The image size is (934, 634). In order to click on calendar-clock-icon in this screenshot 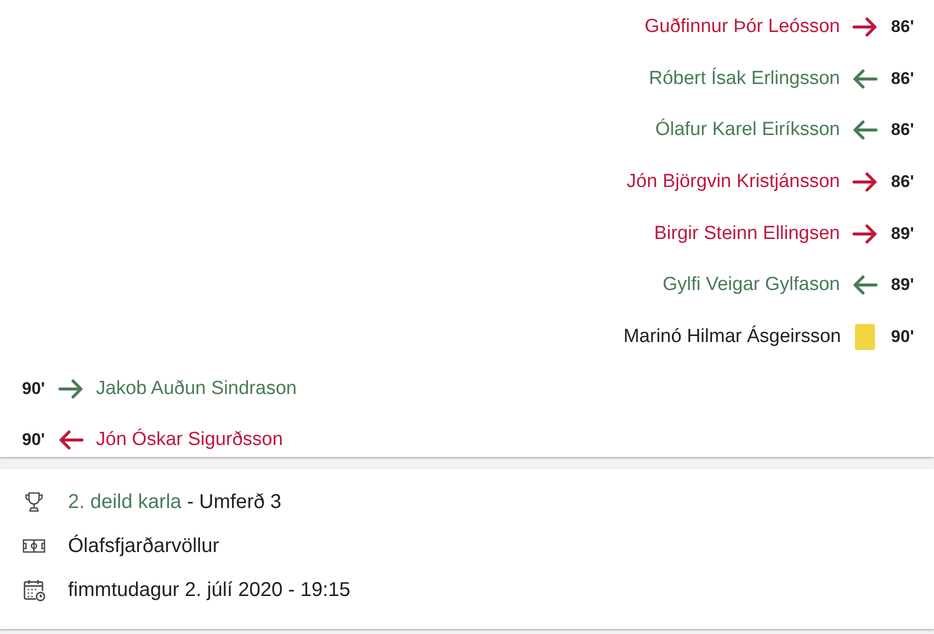, I will do `click(34, 590)`.